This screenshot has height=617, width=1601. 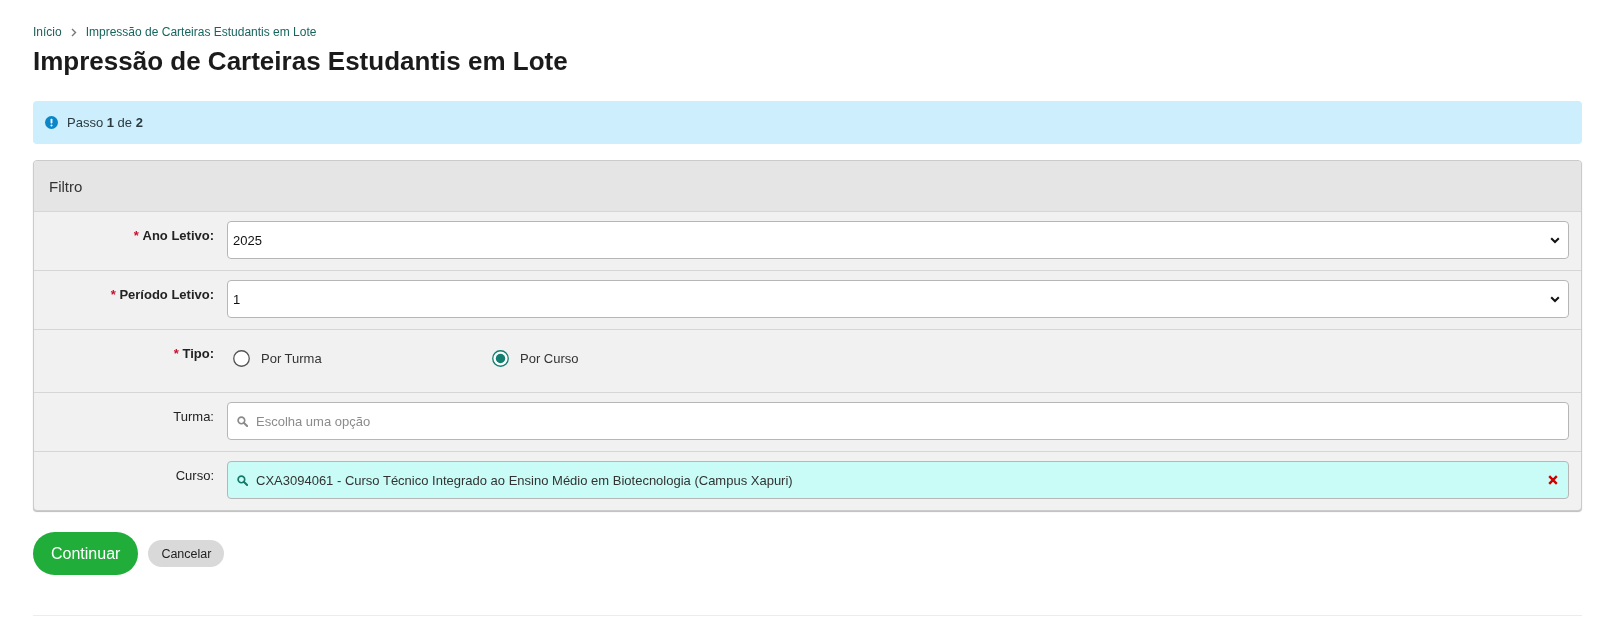 I want to click on field-label: Curso:, so click(x=194, y=475).